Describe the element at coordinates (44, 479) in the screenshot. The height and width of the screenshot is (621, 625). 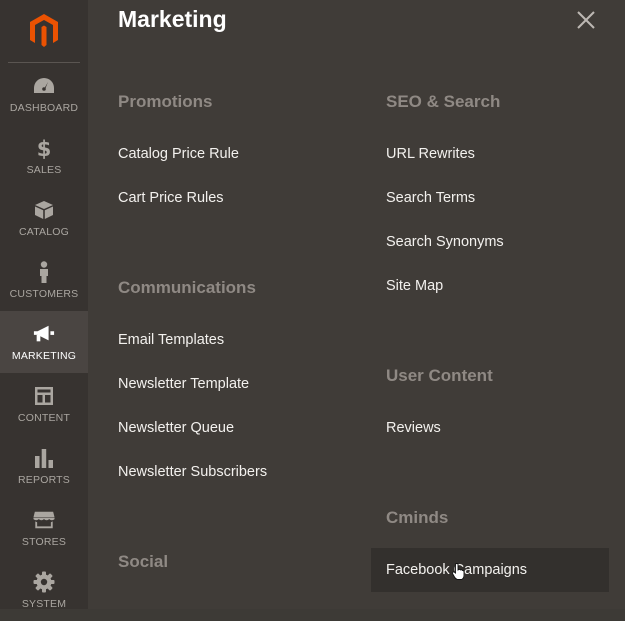
I see `nav-label: REPORTS` at that location.